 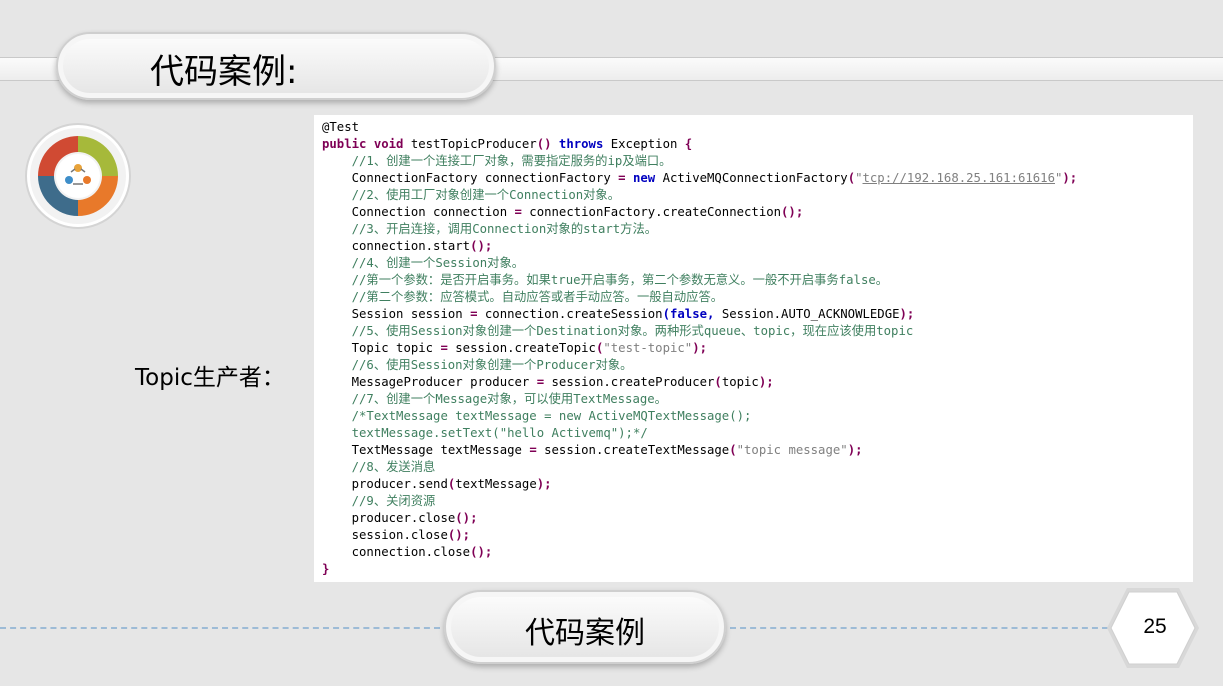 I want to click on code-token: //2、使用工厂对象创建一个Connection对象。, so click(x=486, y=195).